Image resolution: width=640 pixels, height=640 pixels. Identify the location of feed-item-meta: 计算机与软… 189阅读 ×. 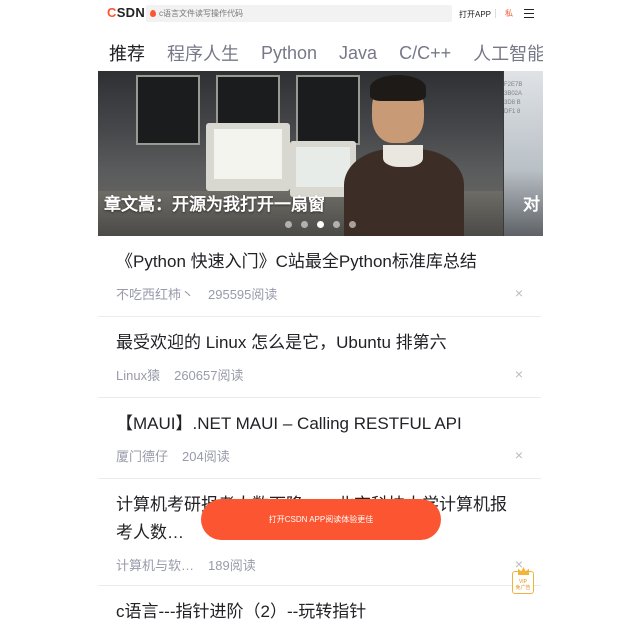
(319, 562).